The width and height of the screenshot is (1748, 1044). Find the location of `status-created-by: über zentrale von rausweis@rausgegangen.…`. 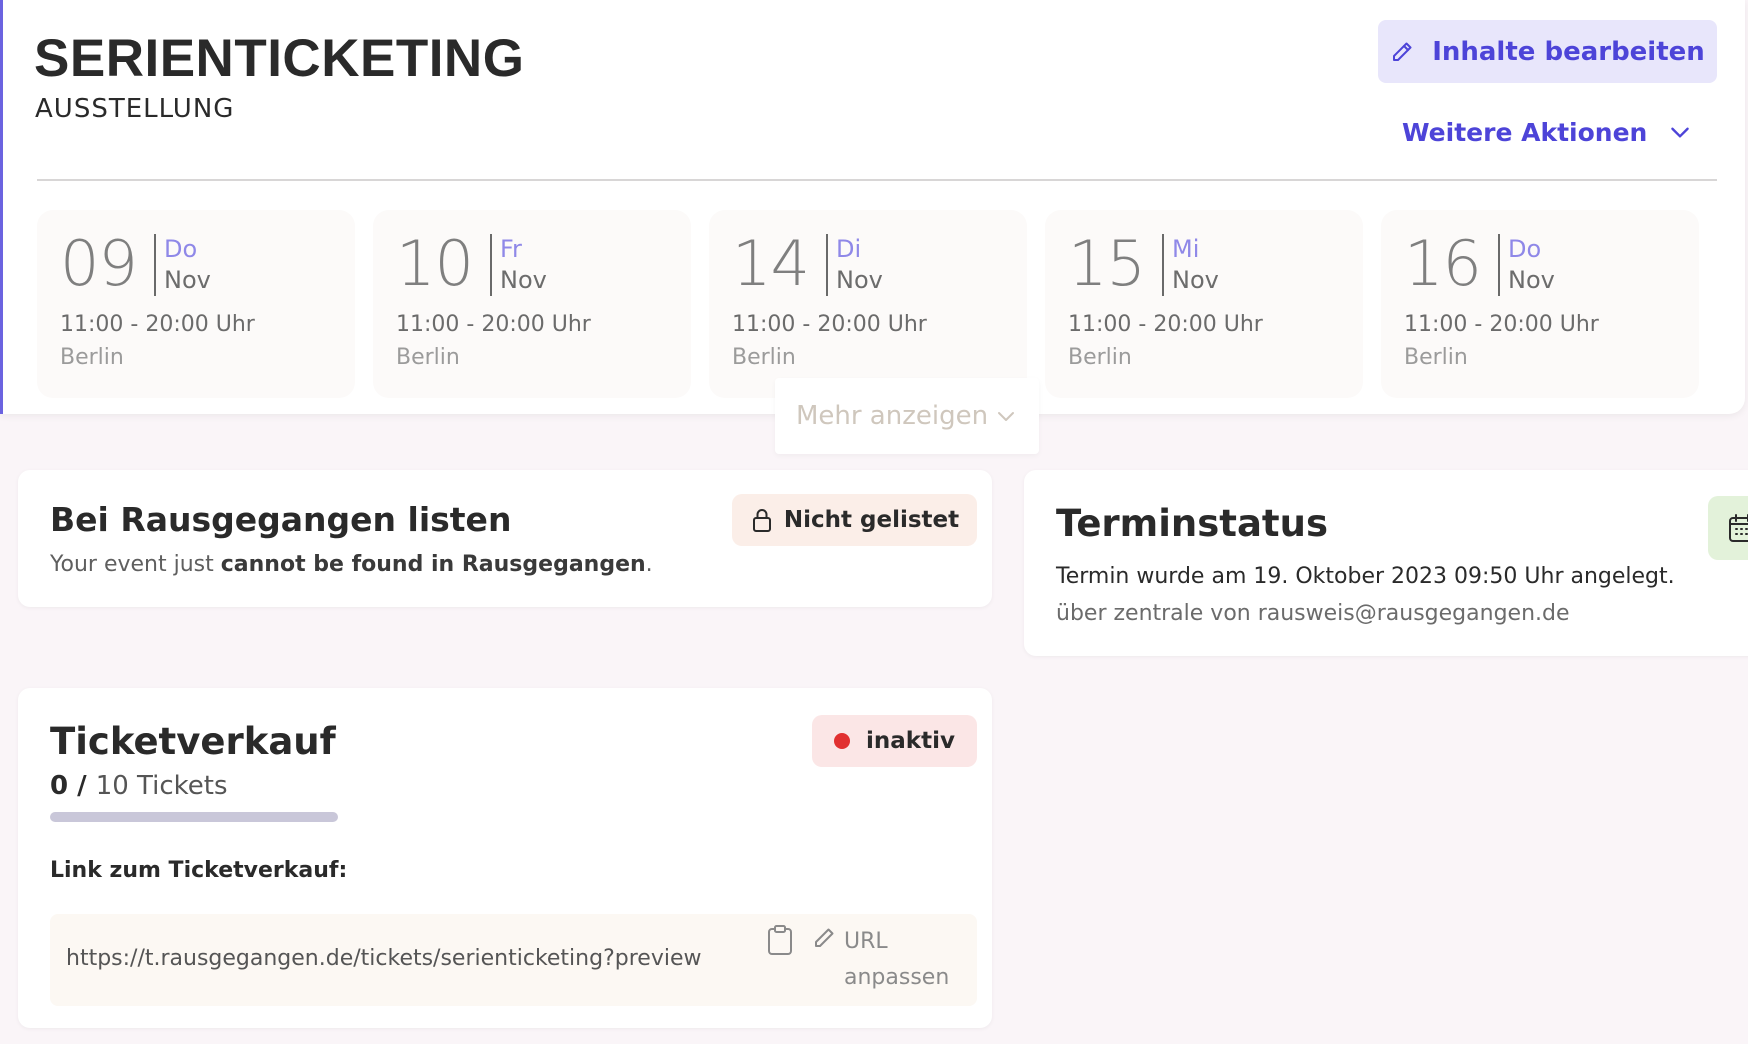

status-created-by: über zentrale von rausweis@rausgegangen.… is located at coordinates (1313, 613).